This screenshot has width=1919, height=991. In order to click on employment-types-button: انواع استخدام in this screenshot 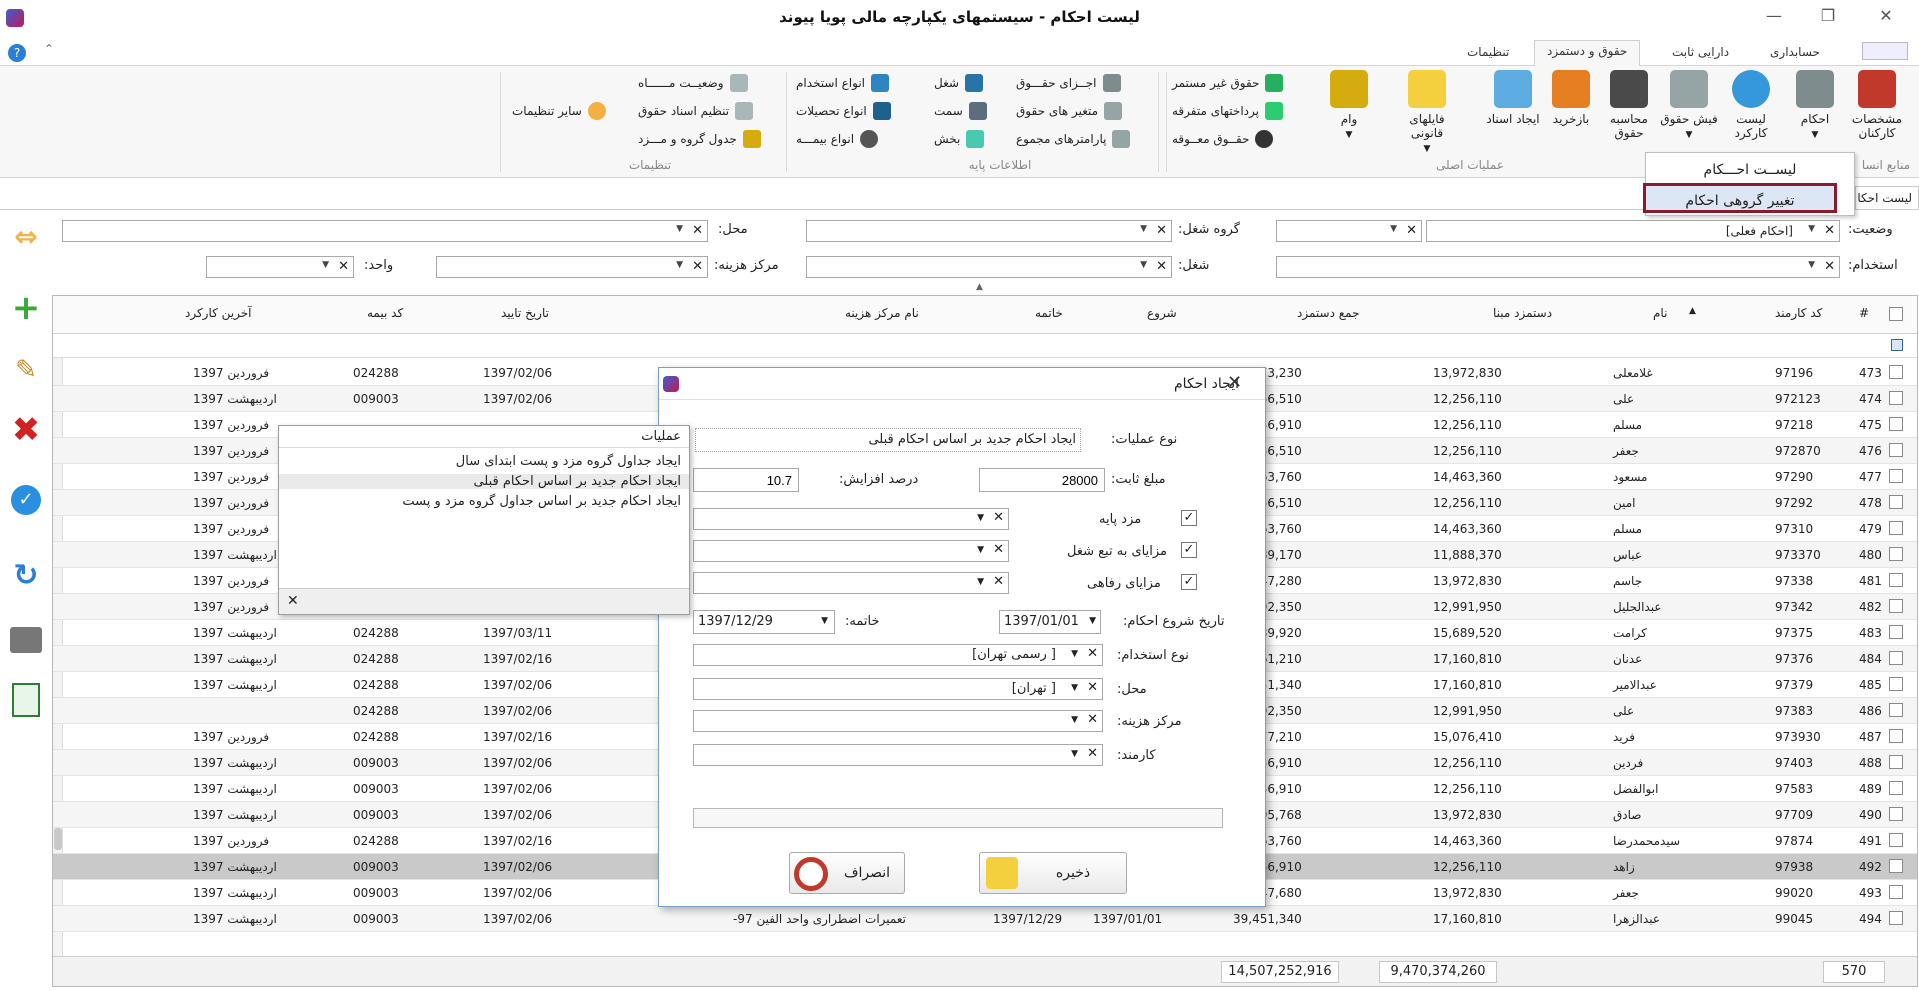, I will do `click(842, 83)`.